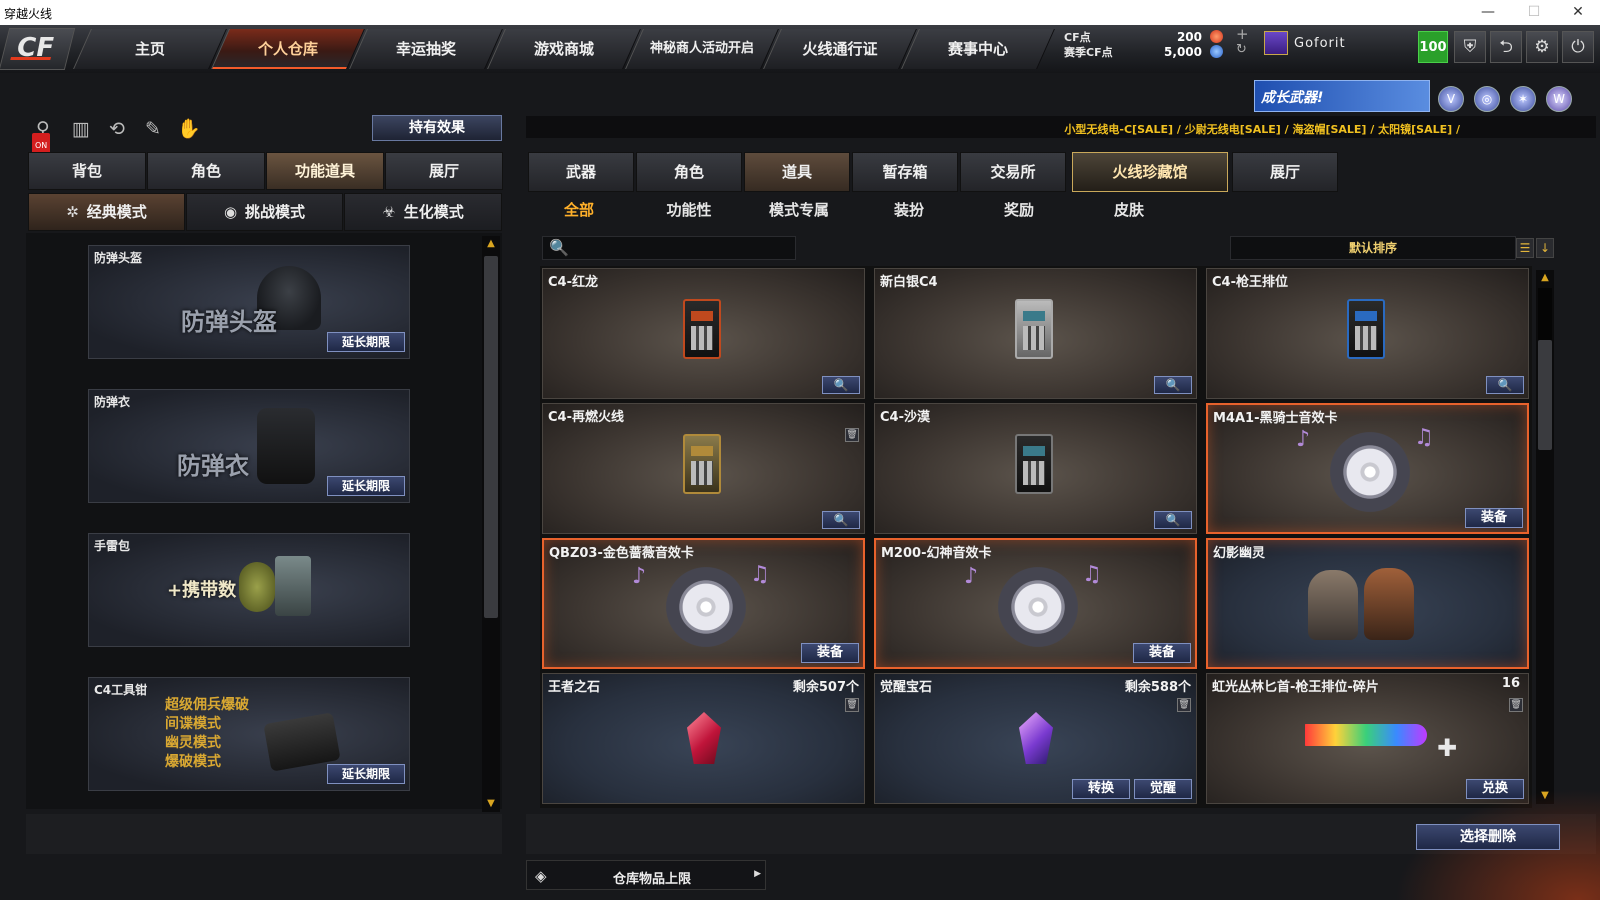 This screenshot has width=1600, height=900. I want to click on minimize-icon: —, so click(1488, 12).